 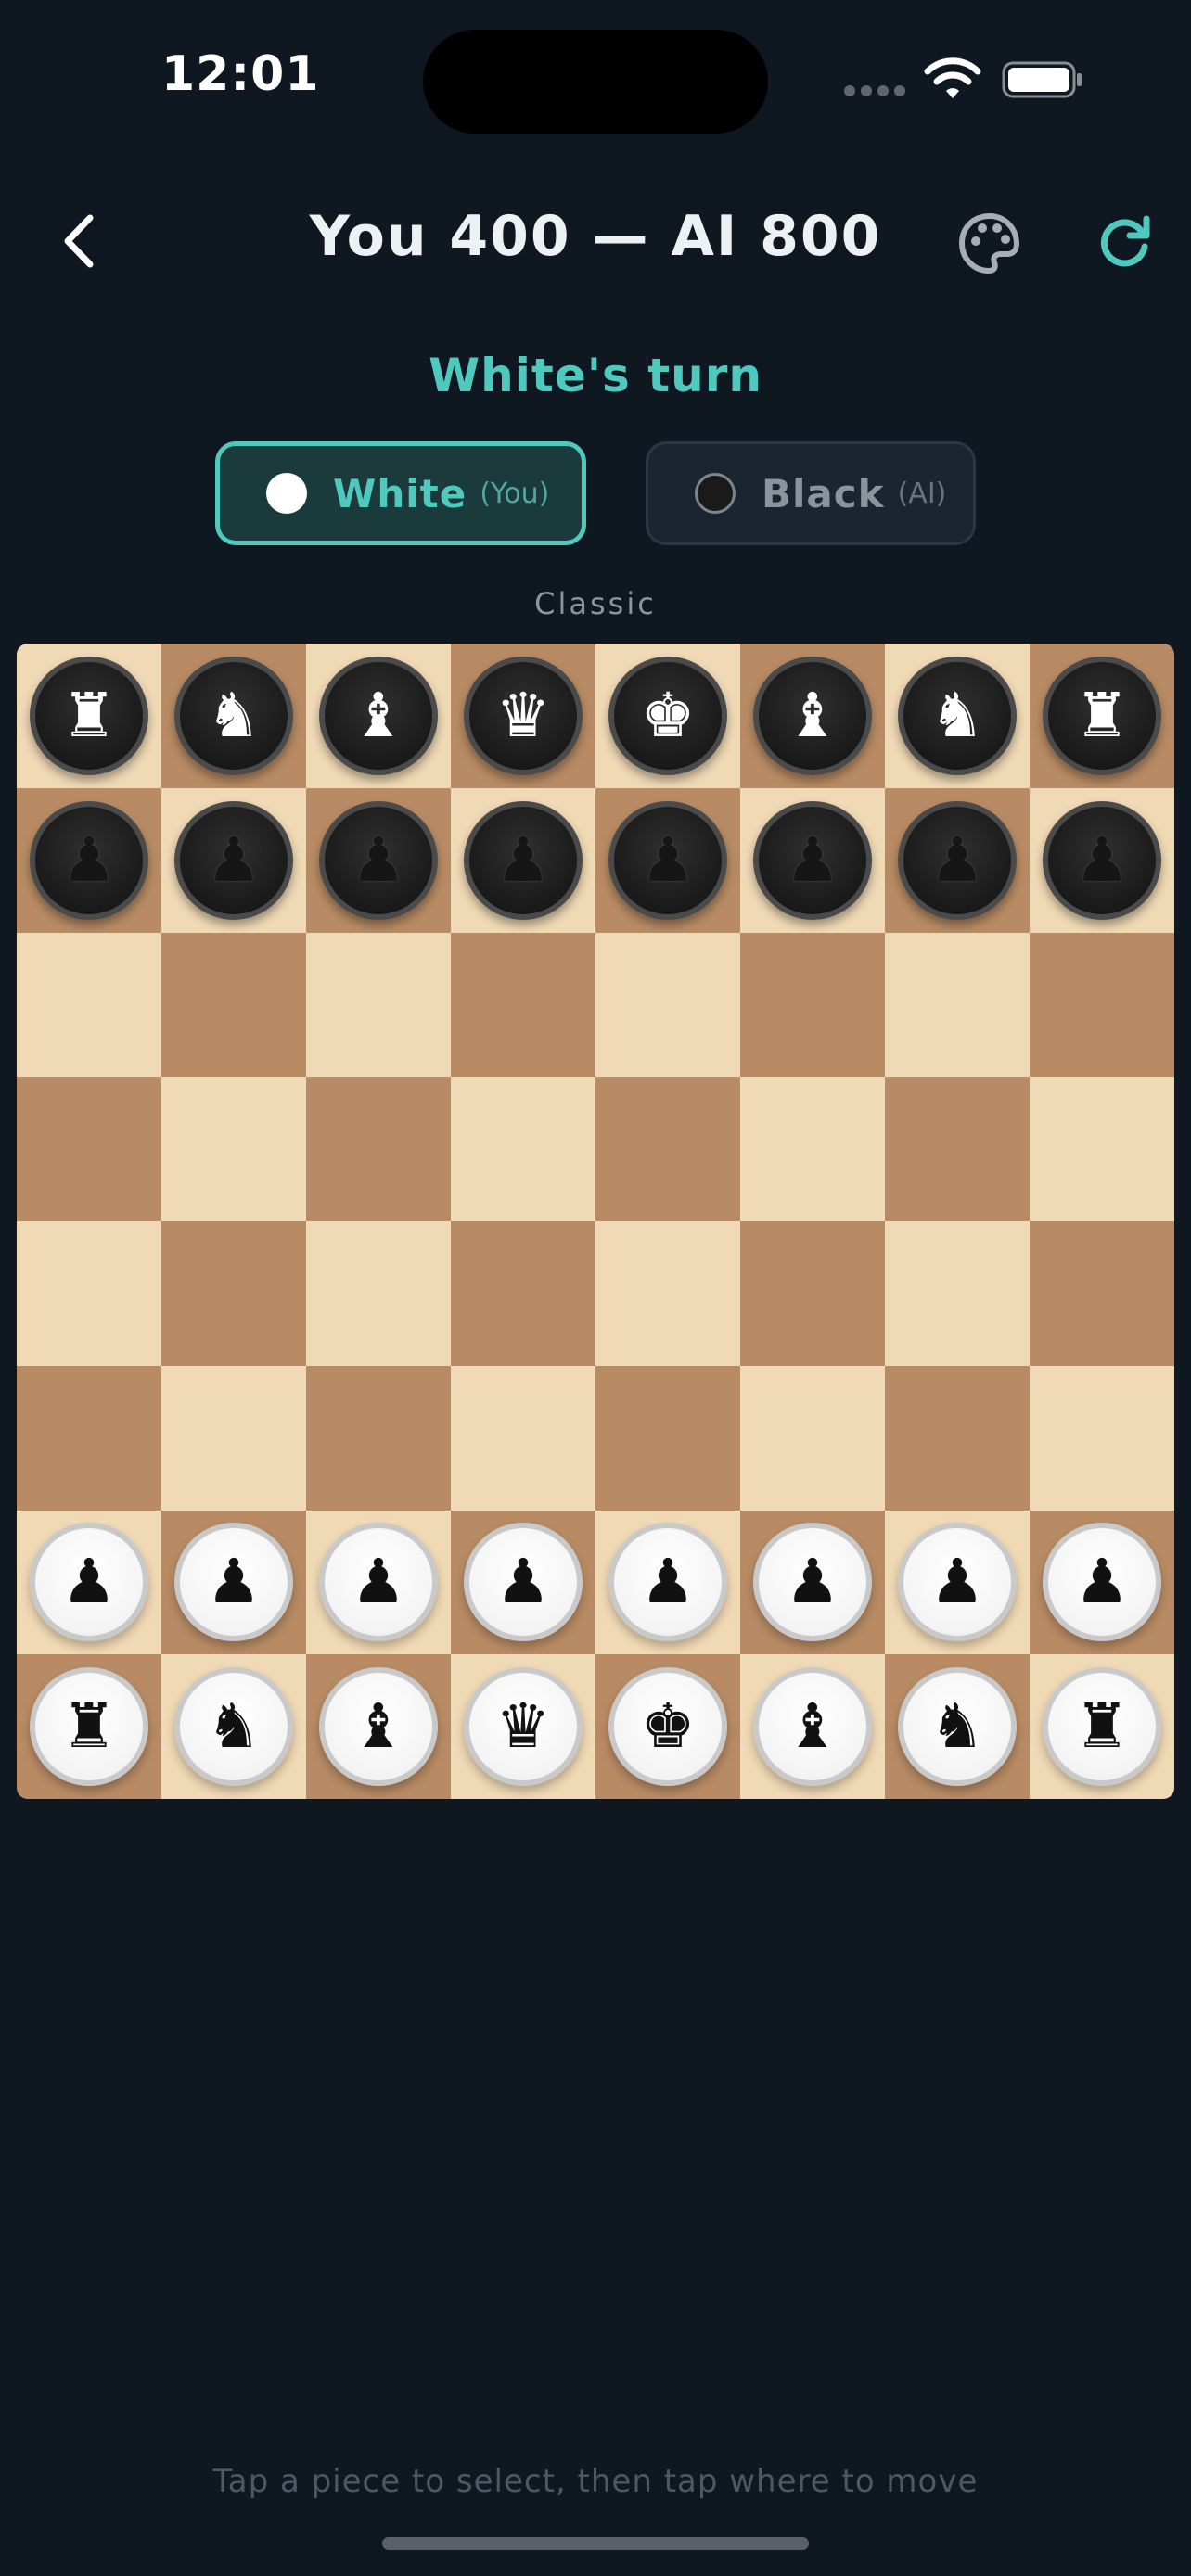 What do you see at coordinates (1102, 1005) in the screenshot?
I see `square-h6` at bounding box center [1102, 1005].